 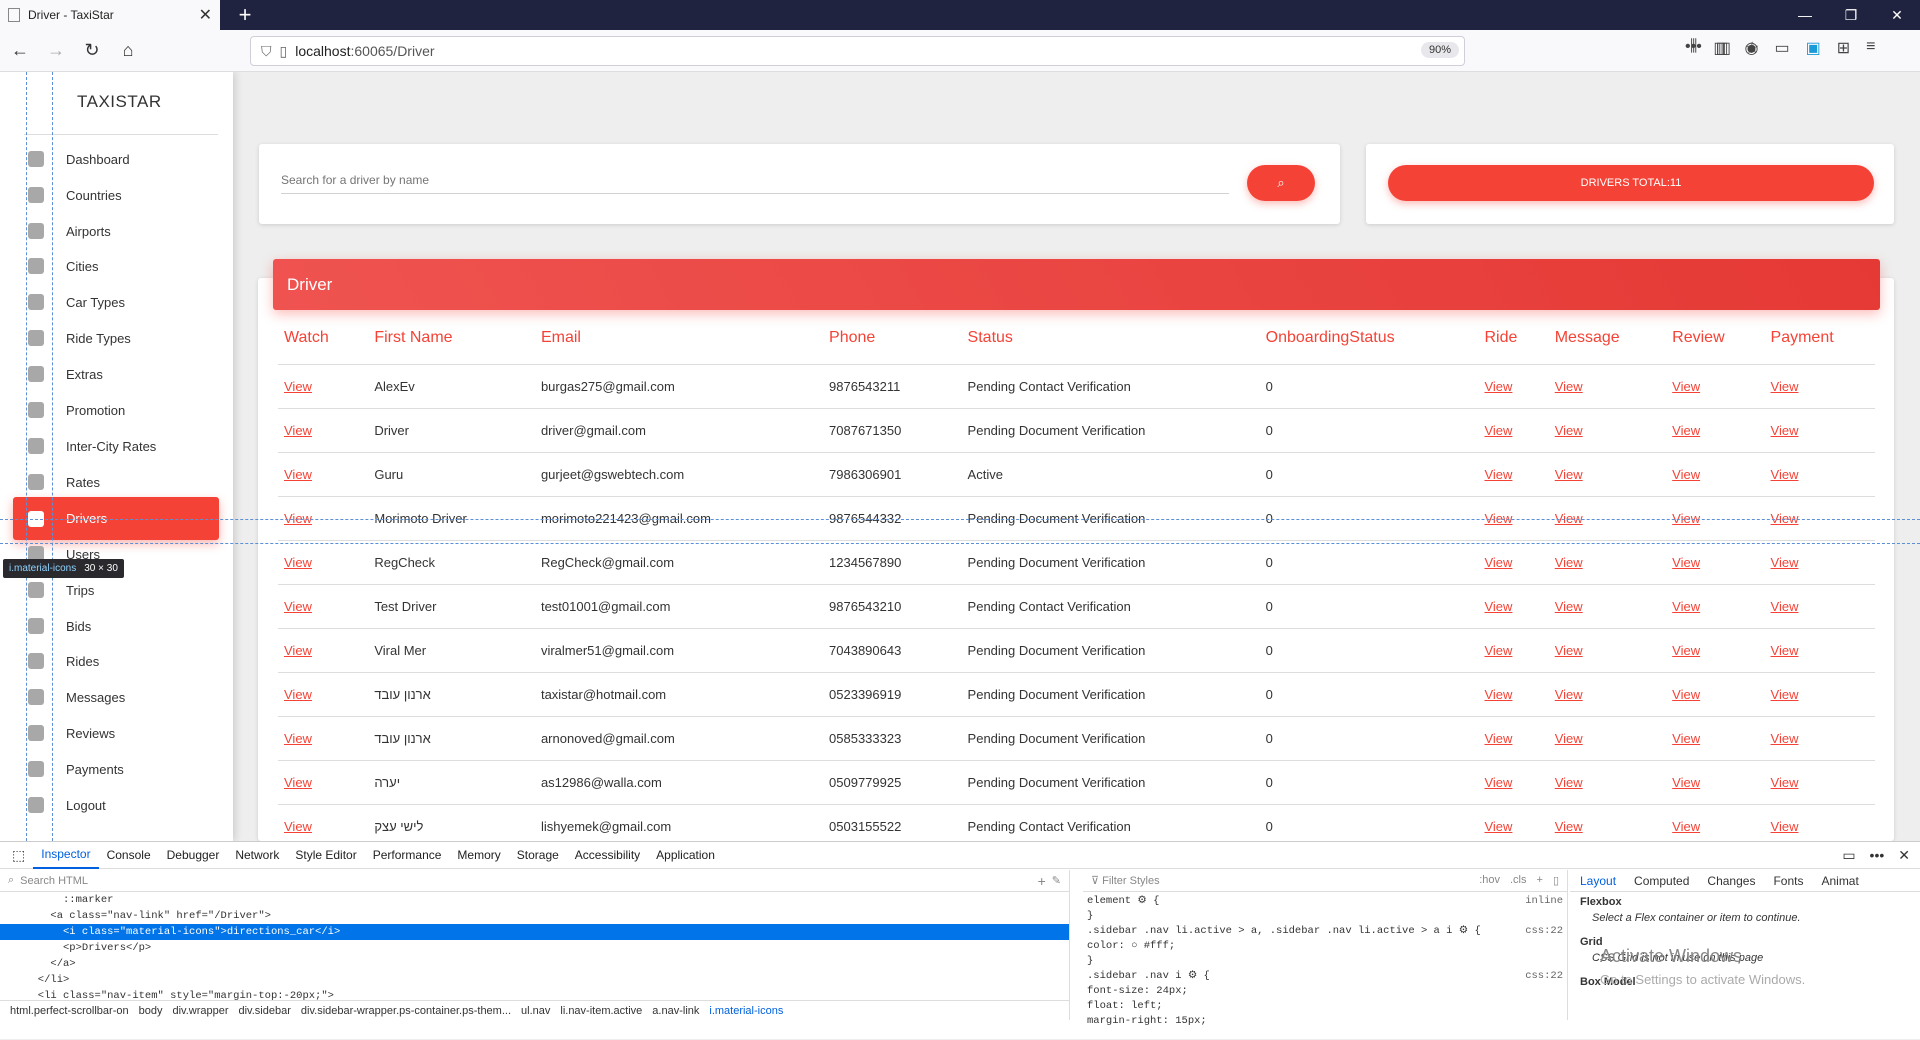 I want to click on save-icon: ▣, so click(x=1813, y=48).